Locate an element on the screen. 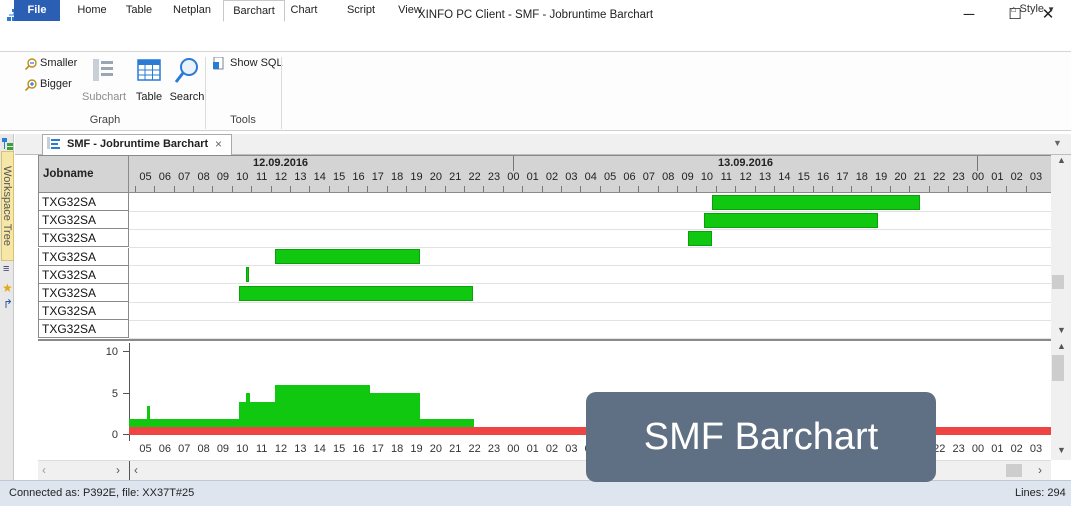 Image resolution: width=1071 pixels, height=506 pixels. tab-file: File is located at coordinates (37, 10).